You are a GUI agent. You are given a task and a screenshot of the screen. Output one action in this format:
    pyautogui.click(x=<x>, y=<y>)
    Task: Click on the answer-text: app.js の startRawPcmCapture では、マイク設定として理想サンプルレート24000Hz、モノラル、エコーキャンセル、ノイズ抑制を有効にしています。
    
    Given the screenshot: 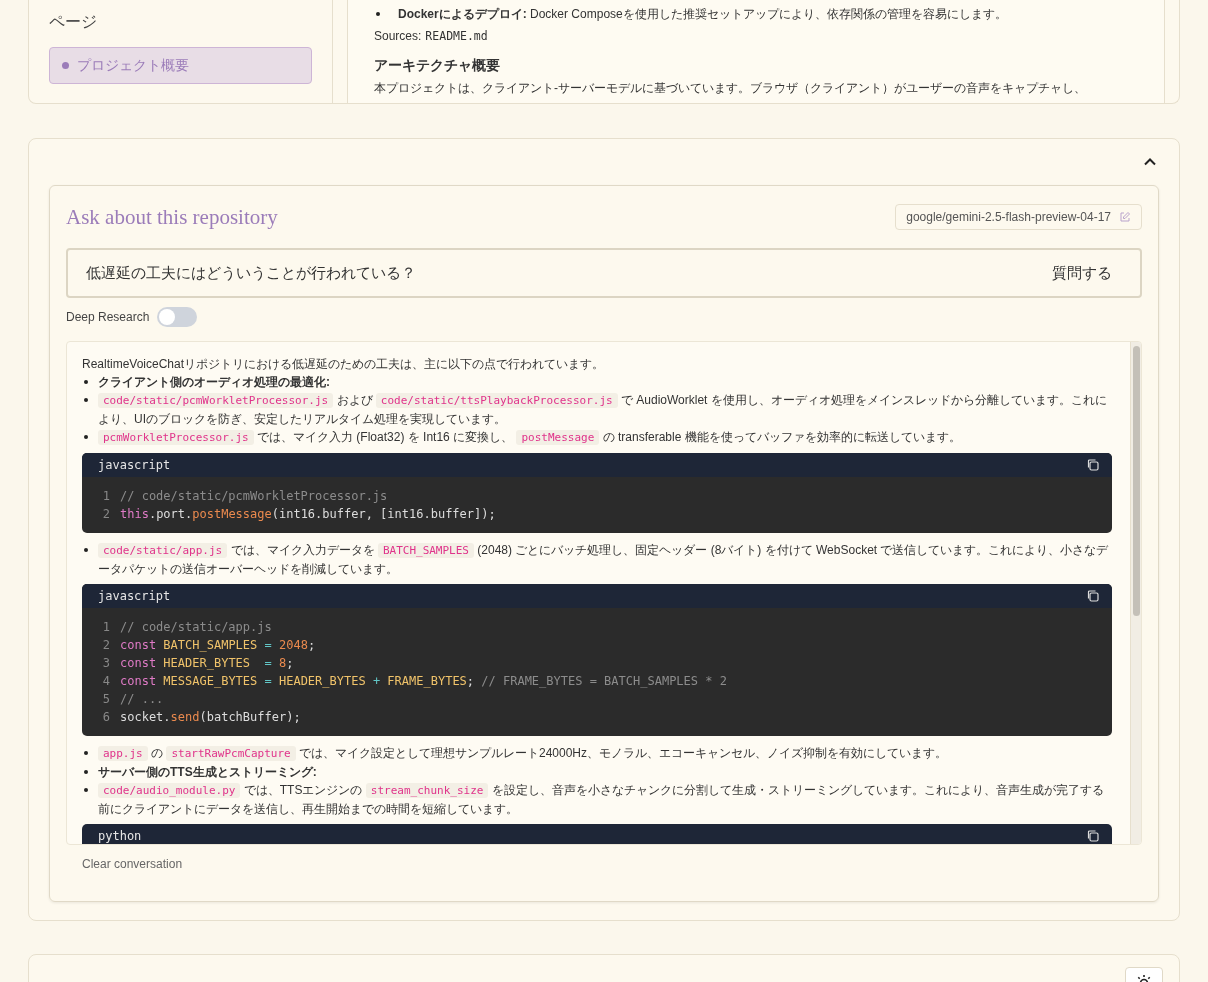 What is the action you would take?
    pyautogui.click(x=522, y=753)
    